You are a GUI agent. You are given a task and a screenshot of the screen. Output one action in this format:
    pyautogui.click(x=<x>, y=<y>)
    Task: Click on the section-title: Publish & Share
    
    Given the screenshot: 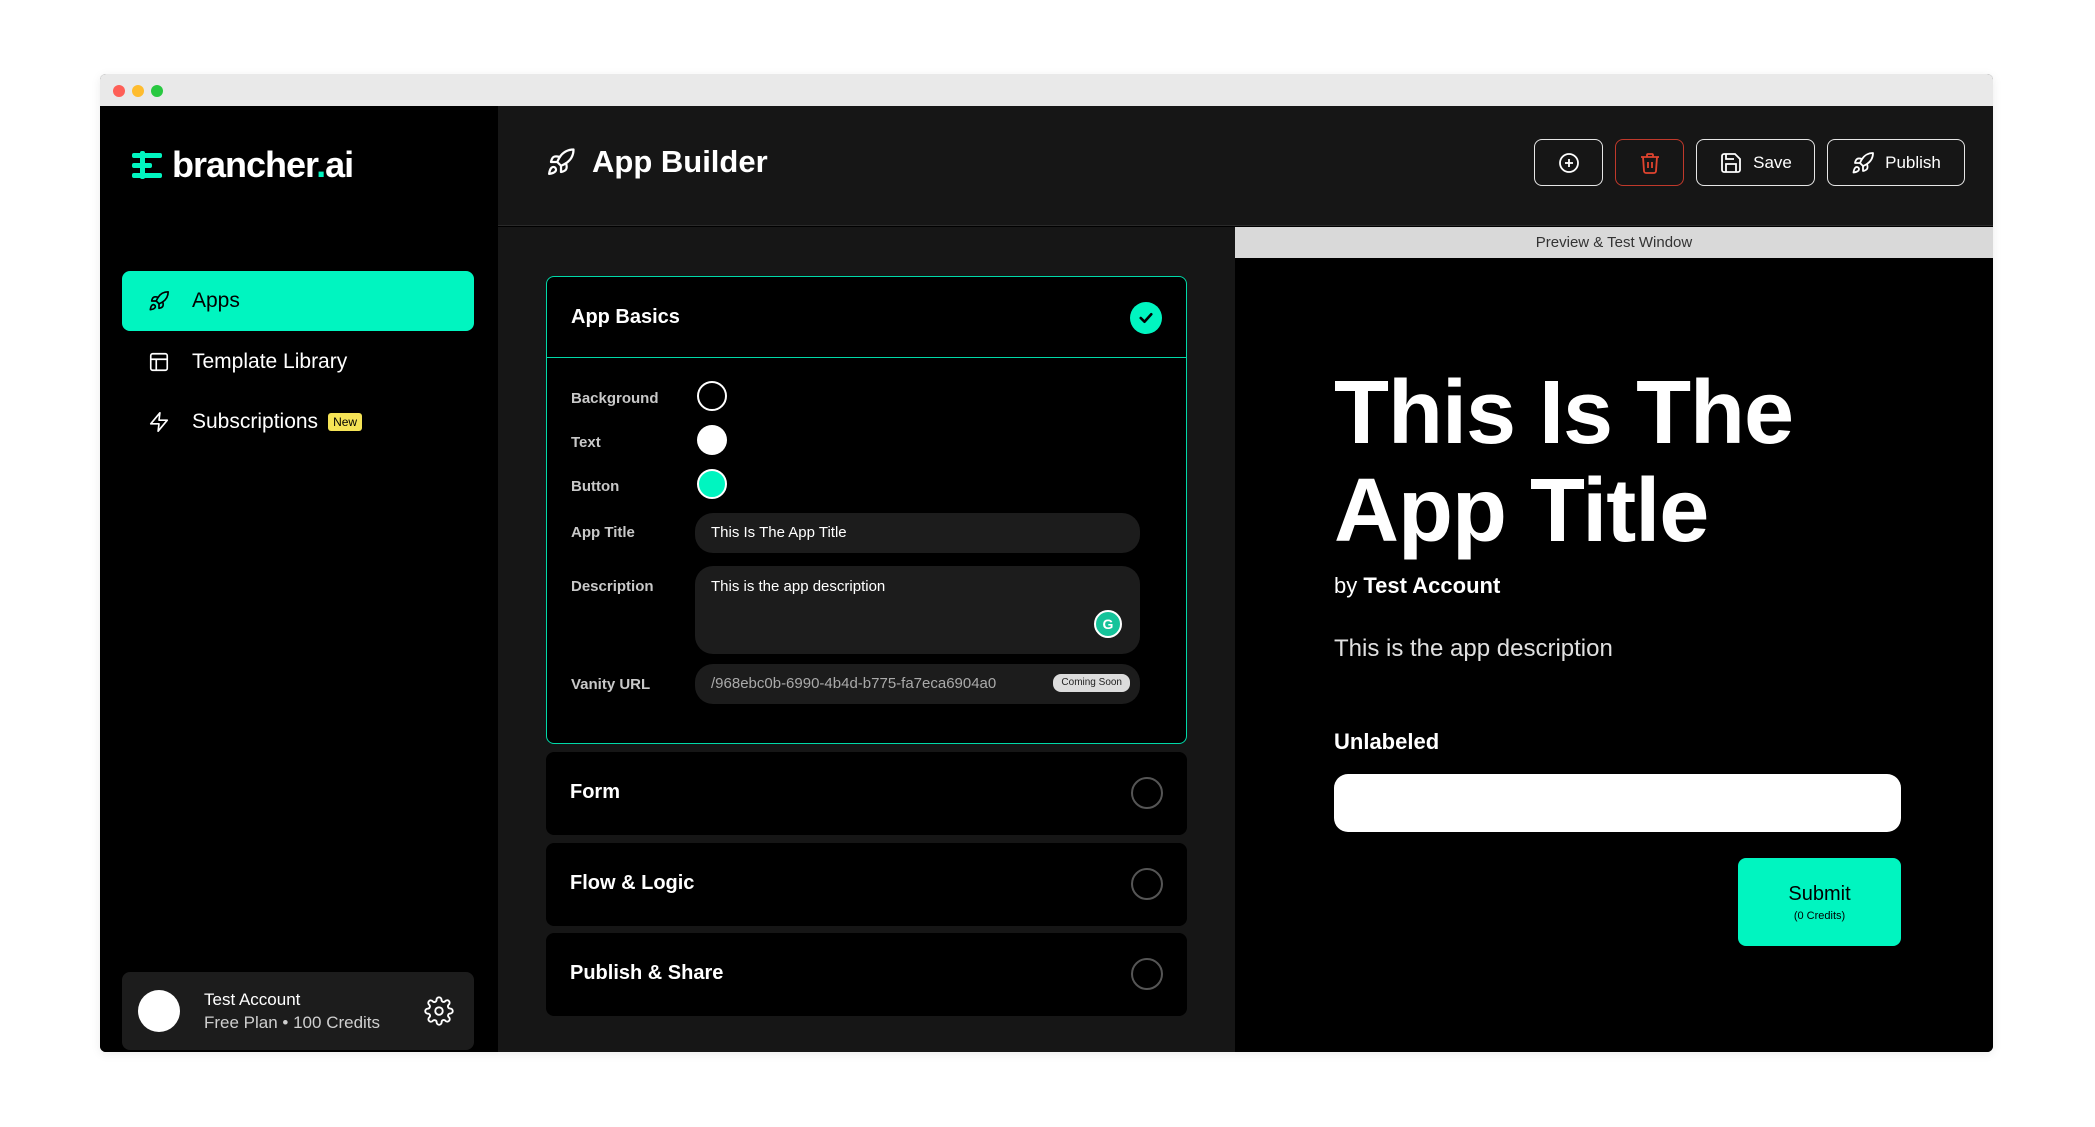 What is the action you would take?
    pyautogui.click(x=647, y=973)
    